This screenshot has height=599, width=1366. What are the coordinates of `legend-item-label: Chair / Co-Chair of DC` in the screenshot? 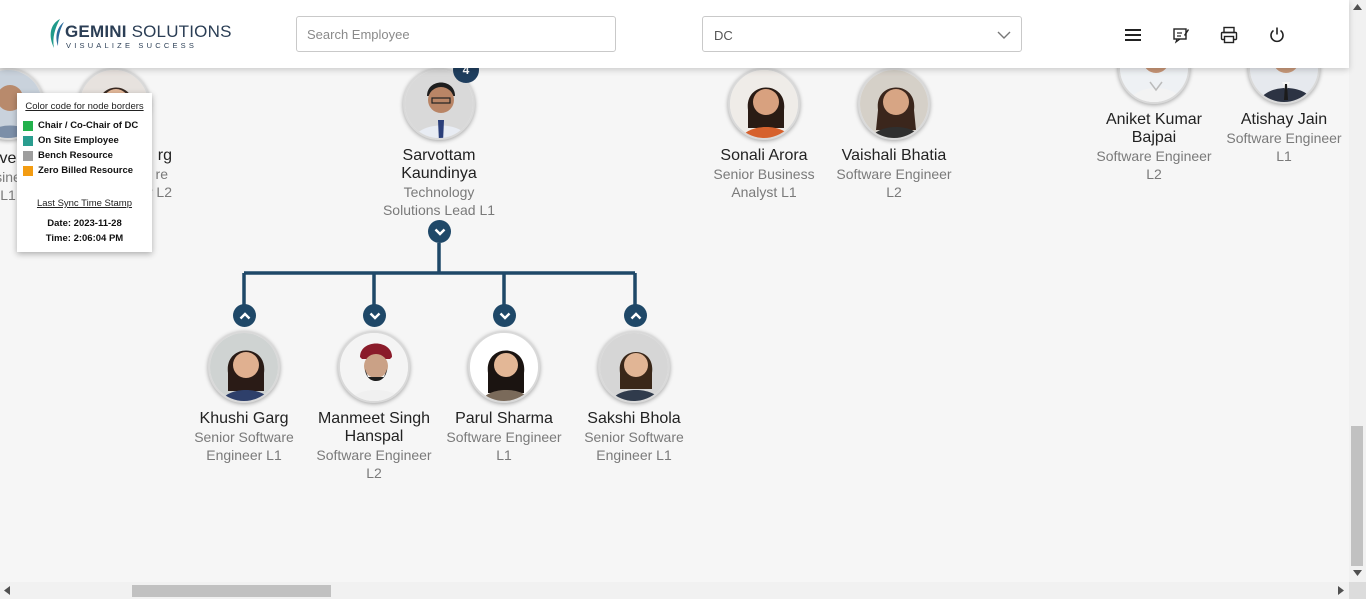 It's located at (88, 125).